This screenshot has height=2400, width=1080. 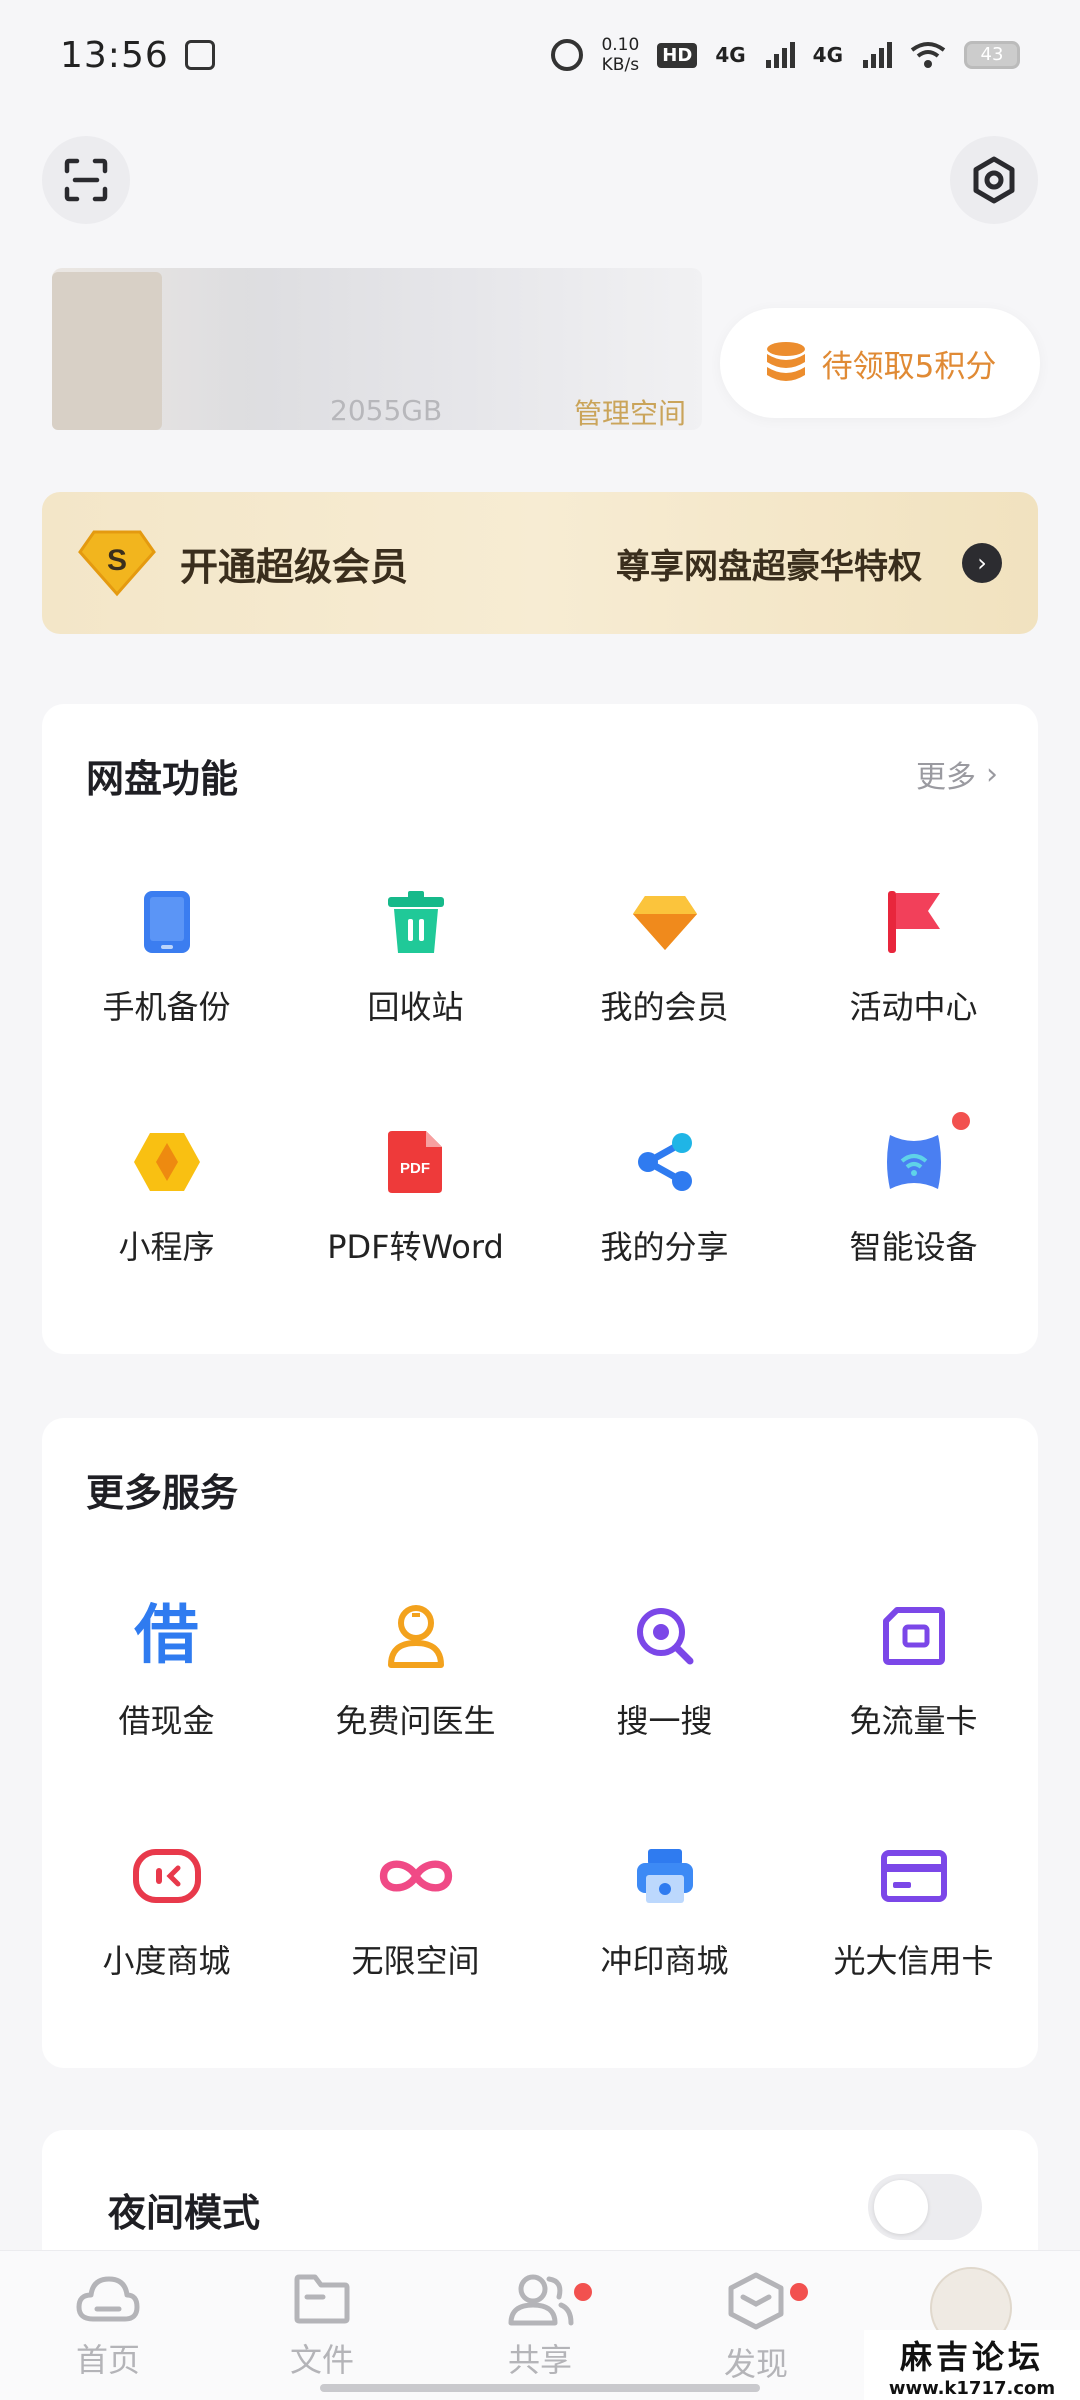 I want to click on service-free-data-card: 免流量卡, so click(x=913, y=1670).